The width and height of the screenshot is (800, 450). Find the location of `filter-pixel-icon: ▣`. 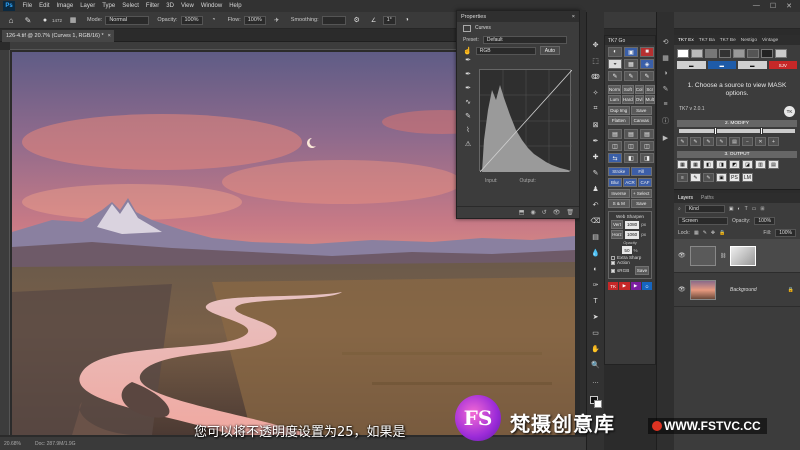

filter-pixel-icon: ▣ is located at coordinates (731, 209).